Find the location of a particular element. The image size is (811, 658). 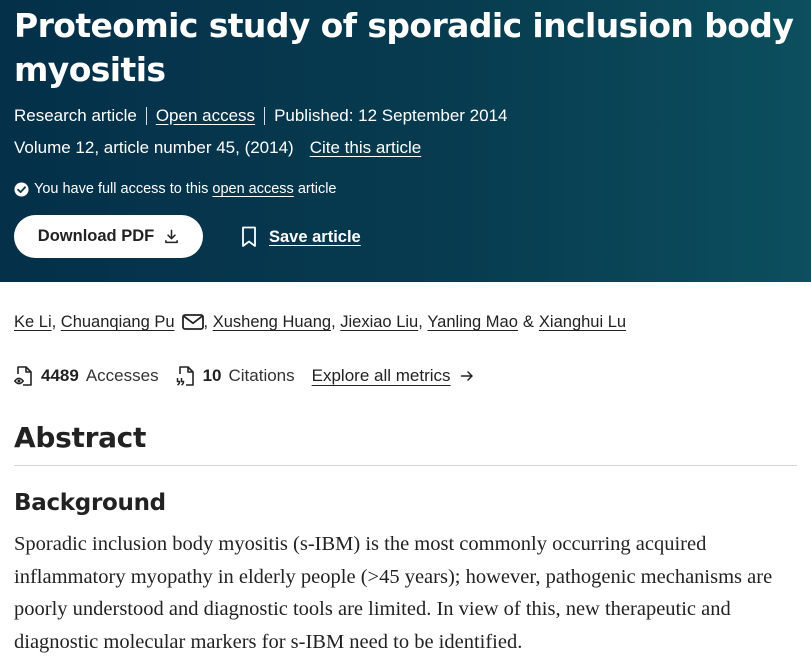

access-suffix: article is located at coordinates (317, 189).